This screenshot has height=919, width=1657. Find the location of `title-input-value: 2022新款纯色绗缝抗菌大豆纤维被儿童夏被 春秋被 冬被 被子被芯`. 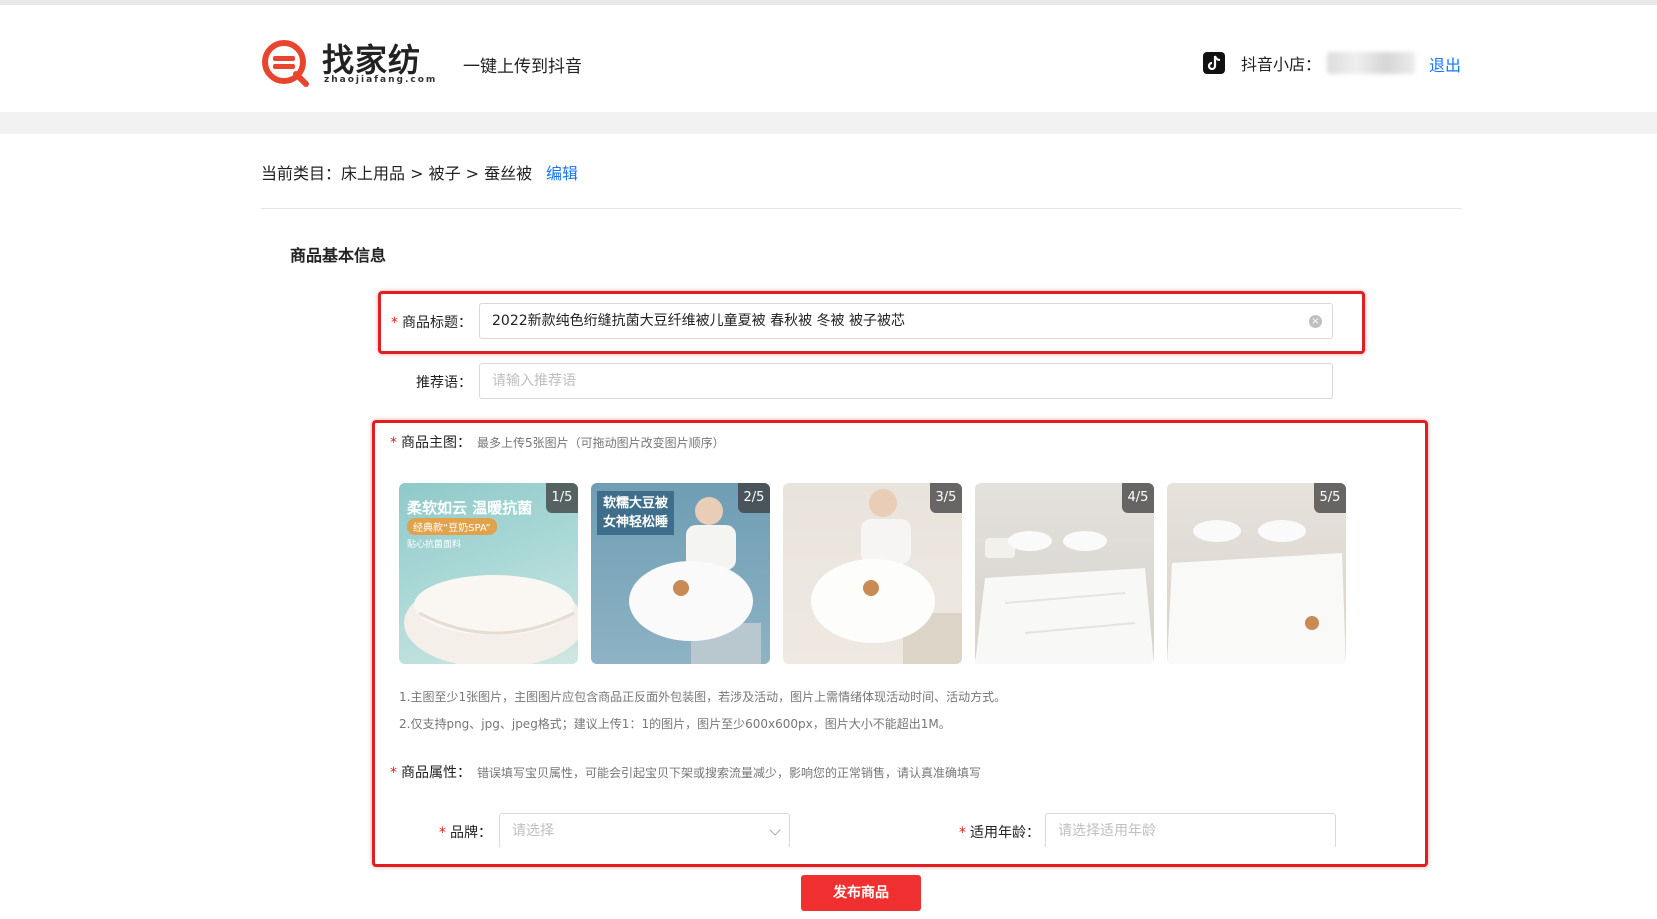

title-input-value: 2022新款纯色绗缝抗菌大豆纤维被儿童夏被 春秋被 冬被 被子被芯 is located at coordinates (698, 321).